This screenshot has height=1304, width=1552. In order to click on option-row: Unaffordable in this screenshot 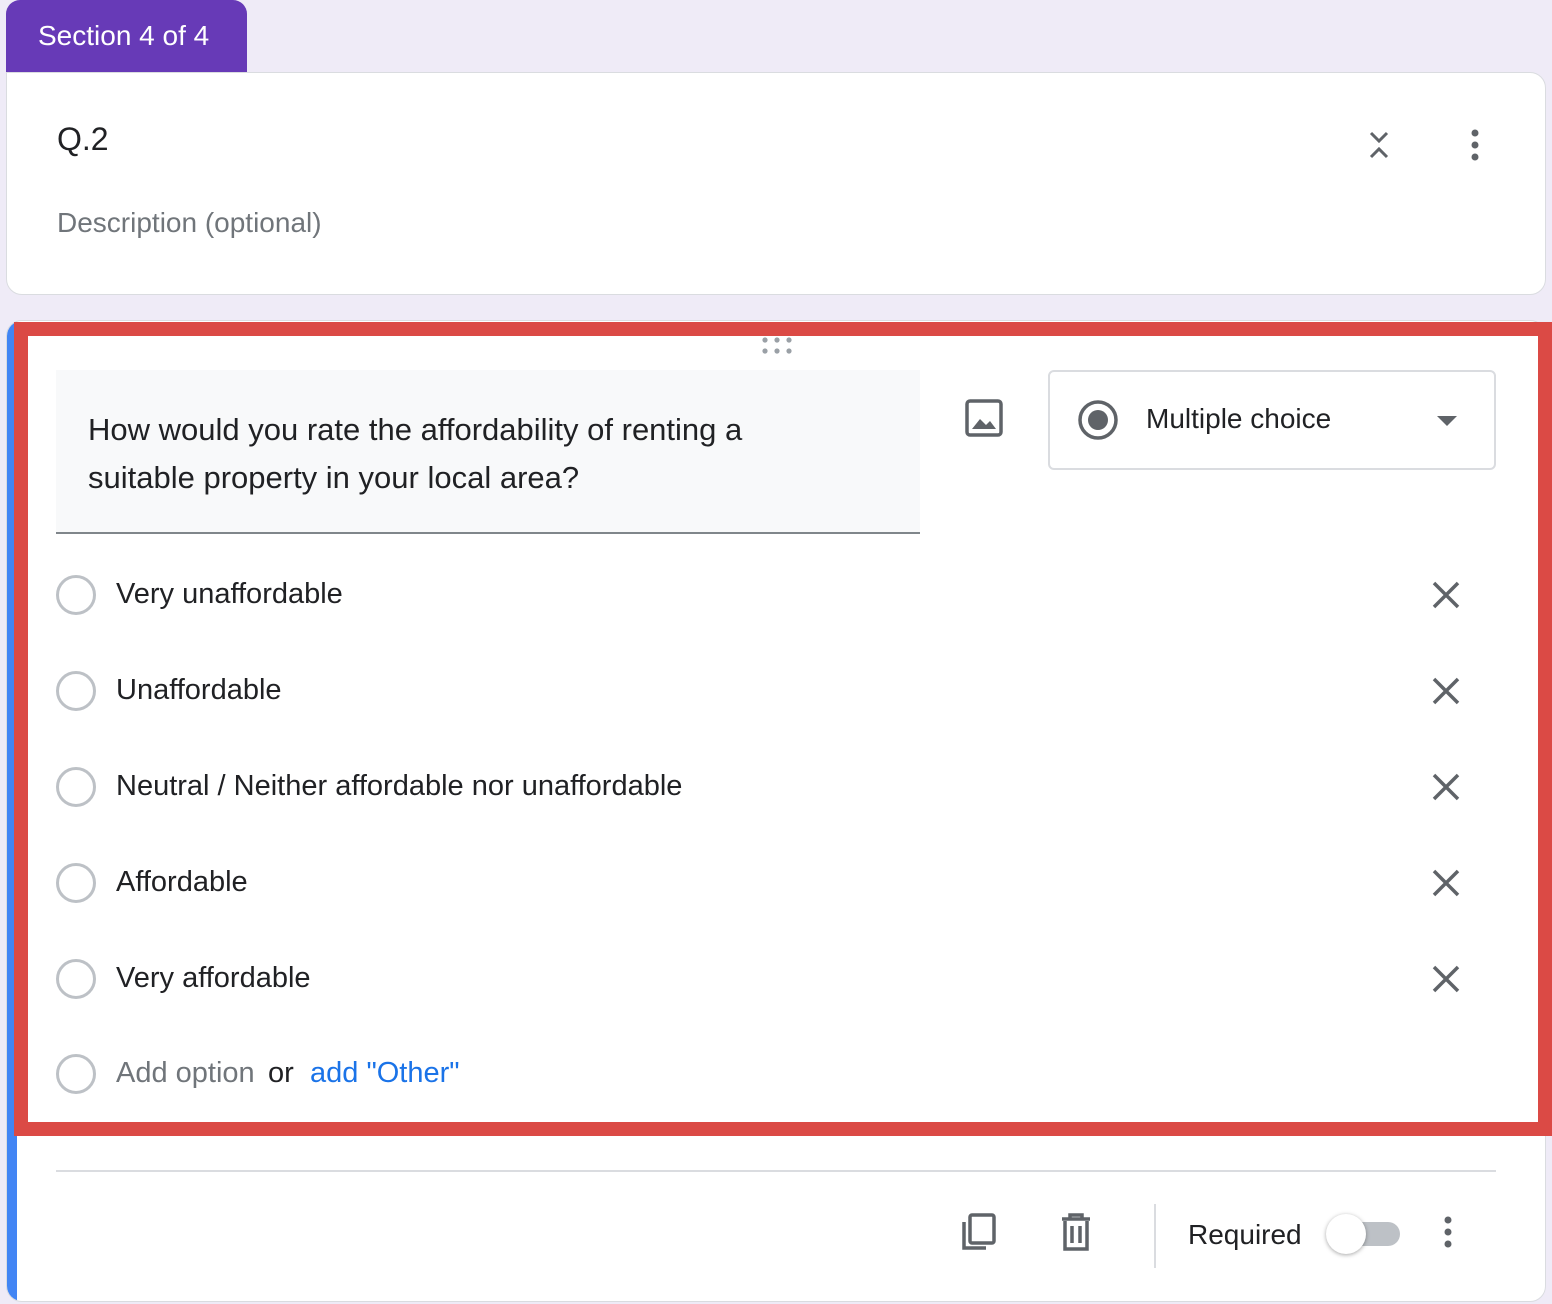, I will do `click(771, 691)`.